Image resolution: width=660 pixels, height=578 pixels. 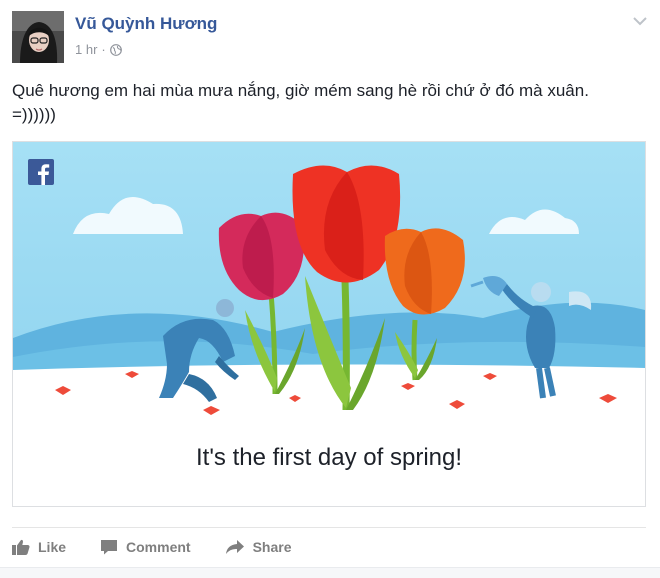 What do you see at coordinates (329, 457) in the screenshot?
I see `card-caption: It's the first day of spring!` at bounding box center [329, 457].